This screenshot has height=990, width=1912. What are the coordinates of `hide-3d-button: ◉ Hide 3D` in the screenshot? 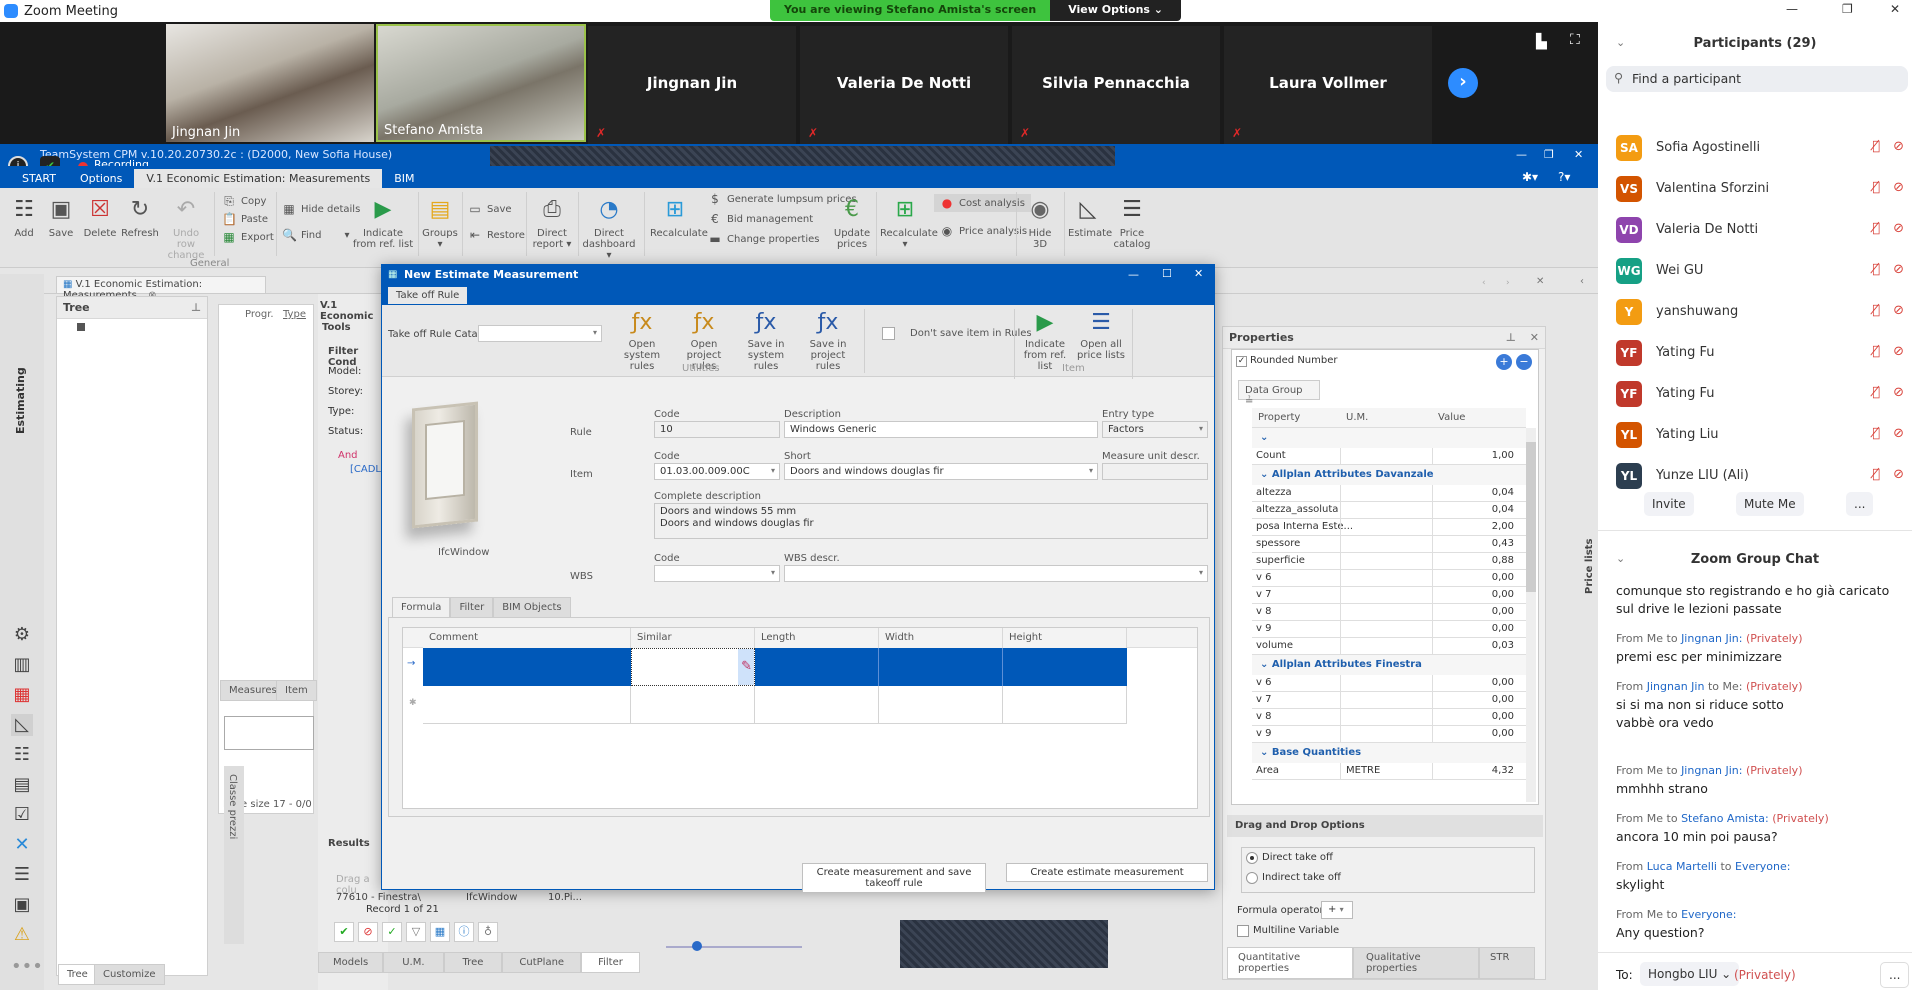 It's located at (1040, 222).